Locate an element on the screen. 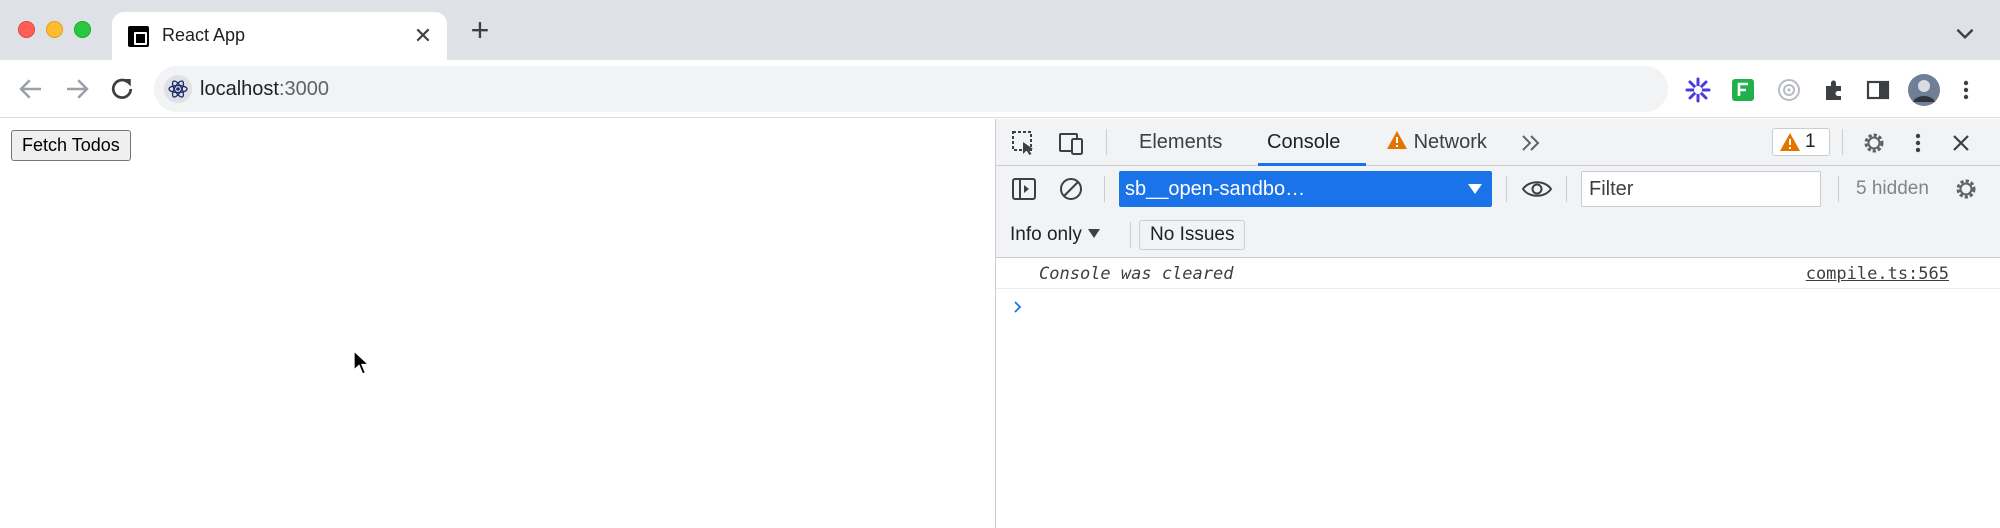  browser-toolbar: localhost:3000 is located at coordinates (1000, 89).